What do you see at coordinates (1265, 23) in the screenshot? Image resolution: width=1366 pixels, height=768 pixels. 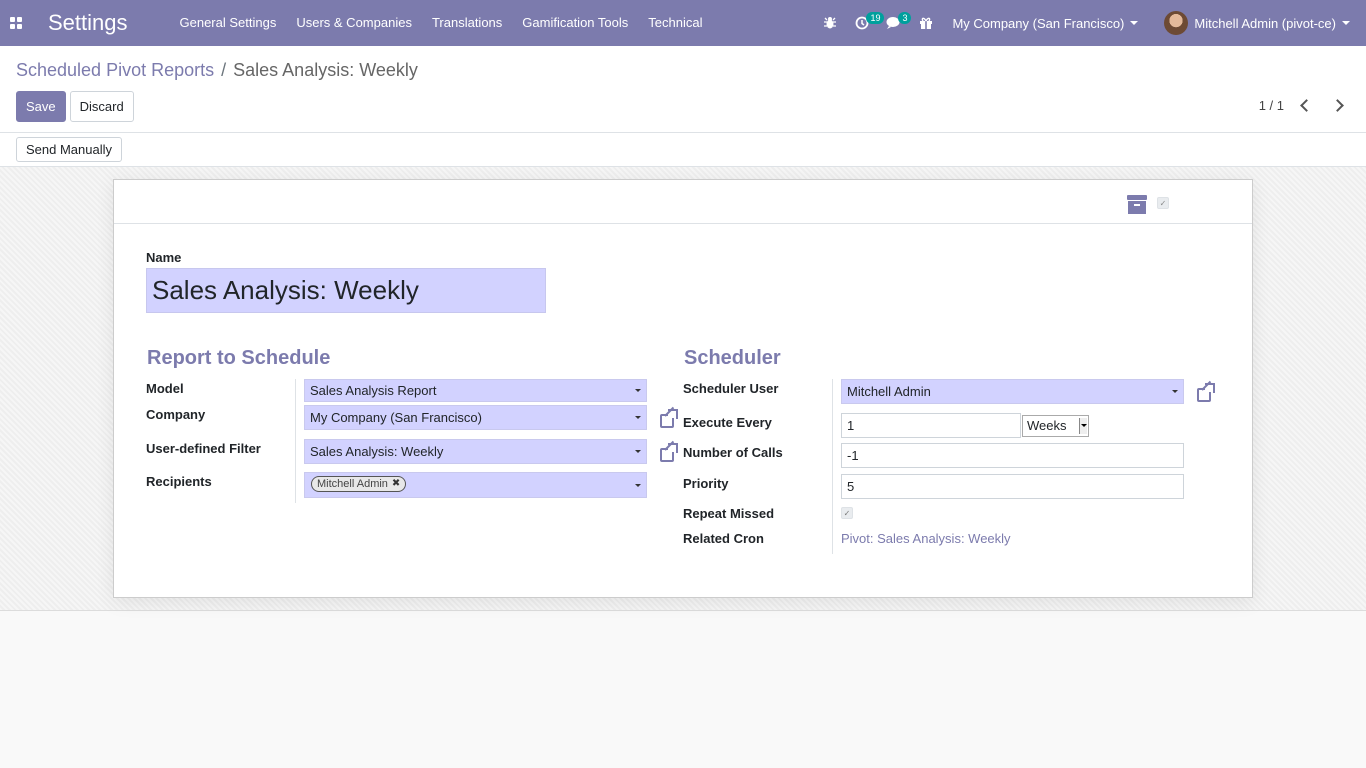 I see `user-name: Mitchell Admin (pivot-ce)` at bounding box center [1265, 23].